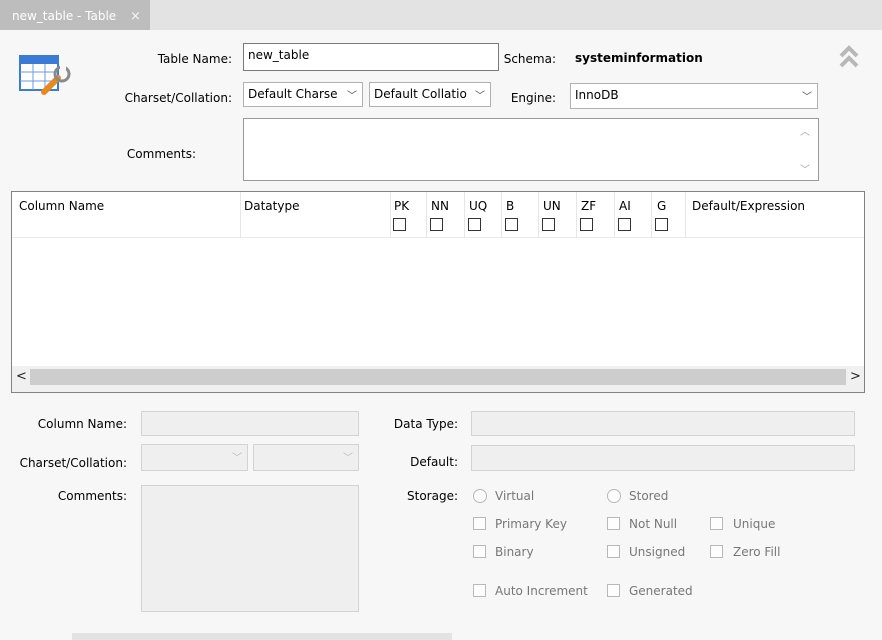 The image size is (882, 640). I want to click on editor-bottom-tabs, so click(441, 636).